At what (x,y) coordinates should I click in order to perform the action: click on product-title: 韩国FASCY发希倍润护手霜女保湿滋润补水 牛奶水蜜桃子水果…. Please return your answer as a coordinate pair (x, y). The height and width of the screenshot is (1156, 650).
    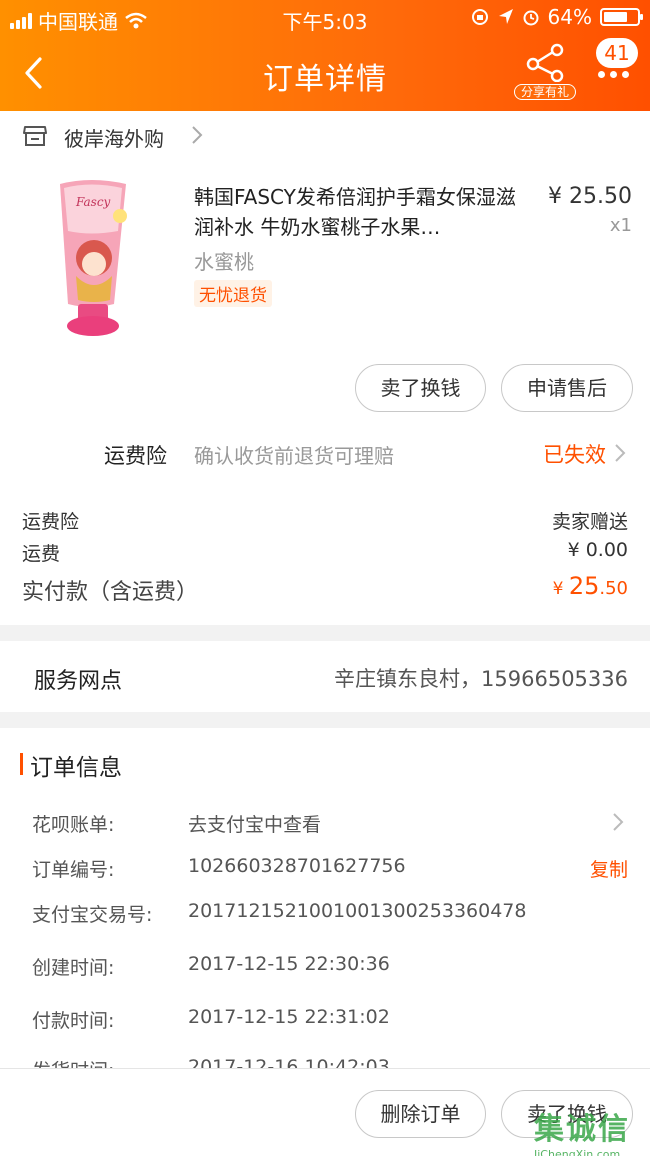
    Looking at the image, I should click on (364, 212).